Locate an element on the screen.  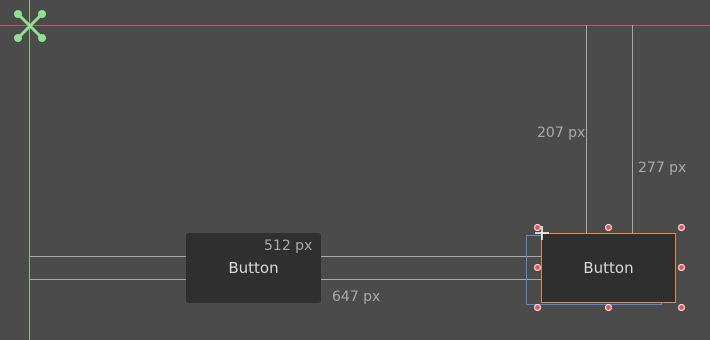
resize-handle-bottom-left is located at coordinates (537, 307).